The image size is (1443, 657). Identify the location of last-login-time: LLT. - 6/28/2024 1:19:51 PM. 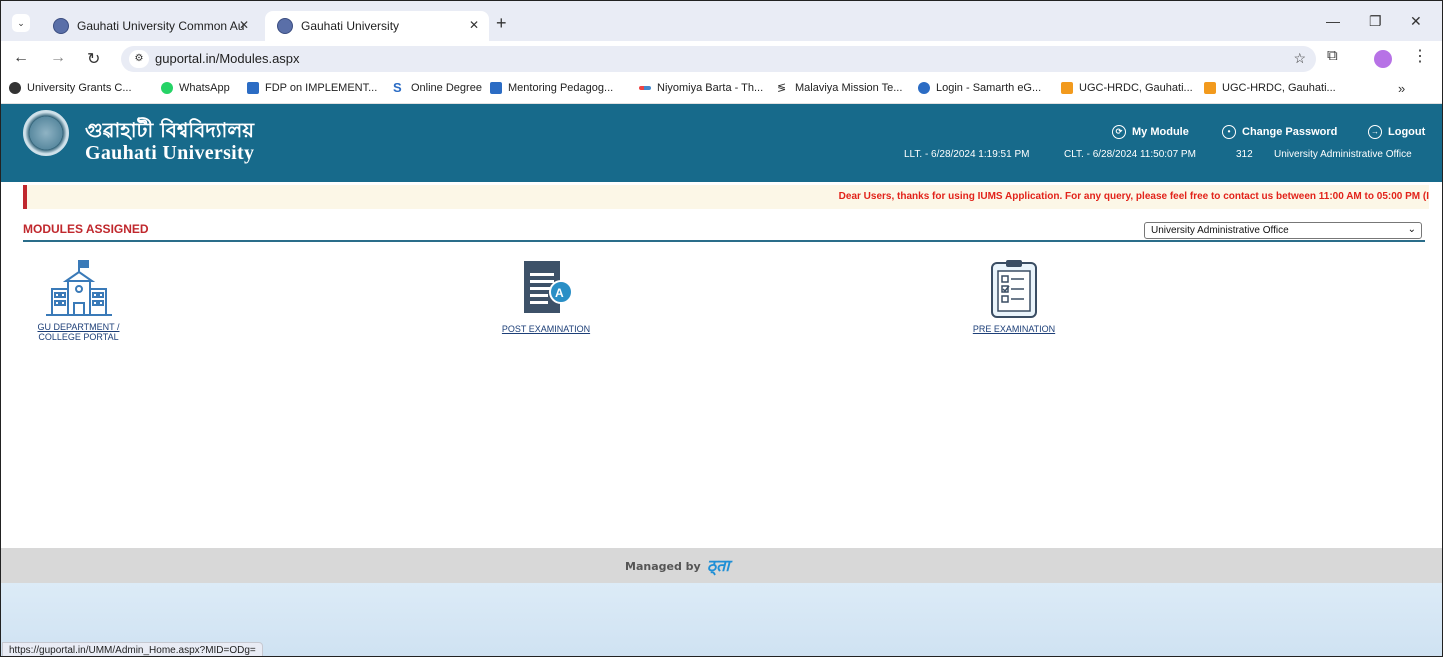
(967, 154).